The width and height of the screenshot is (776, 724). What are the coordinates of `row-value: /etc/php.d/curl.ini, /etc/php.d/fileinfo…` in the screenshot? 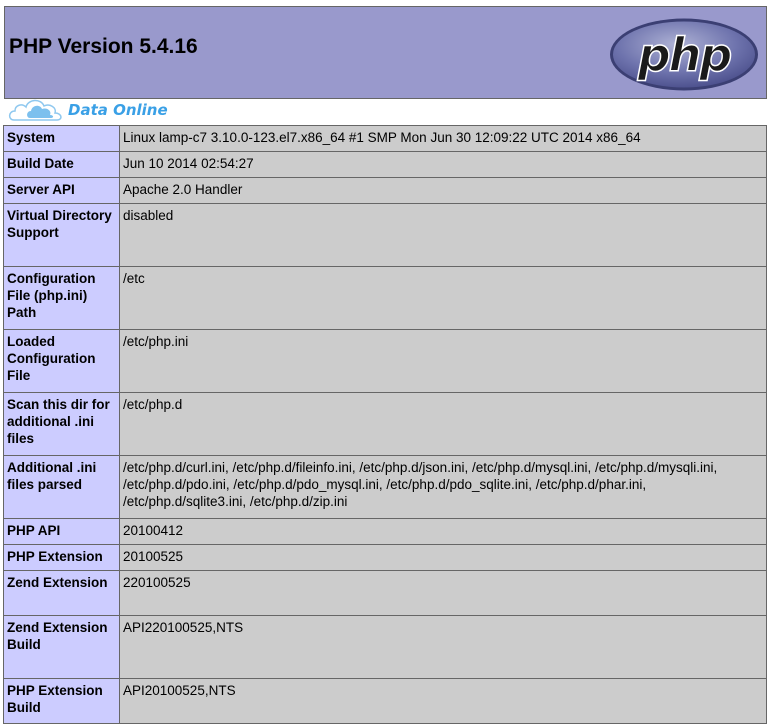 It's located at (443, 487).